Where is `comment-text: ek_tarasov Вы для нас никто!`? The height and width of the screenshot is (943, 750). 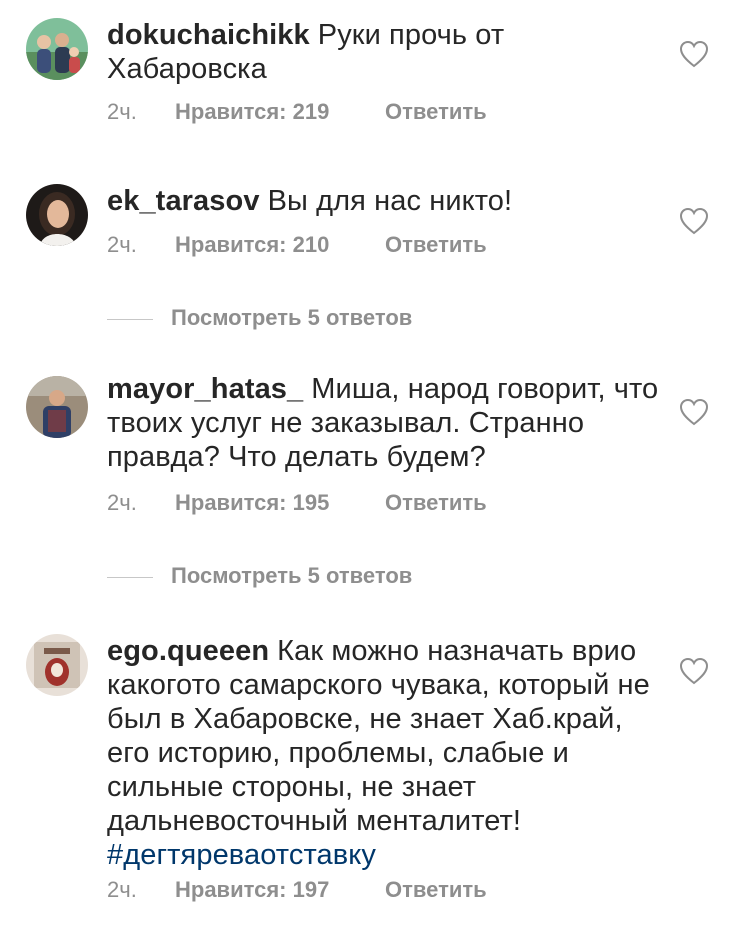 comment-text: ek_tarasov Вы для нас никто! is located at coordinates (387, 201).